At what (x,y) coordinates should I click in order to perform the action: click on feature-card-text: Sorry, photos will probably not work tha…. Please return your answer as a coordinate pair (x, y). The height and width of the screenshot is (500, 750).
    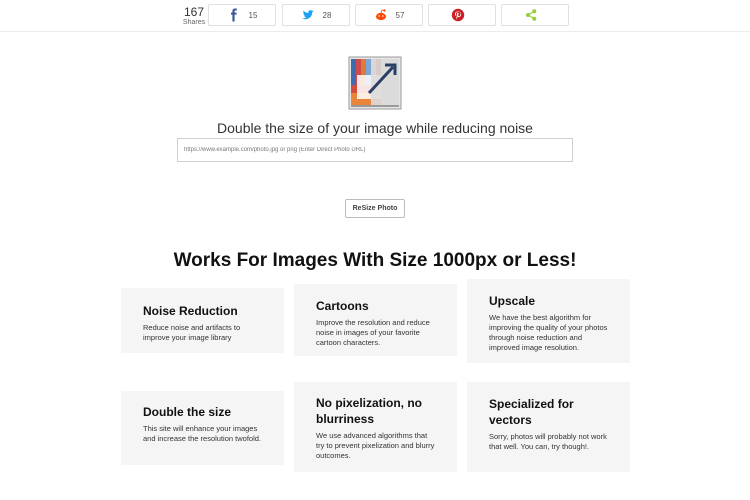
    Looking at the image, I should click on (548, 441).